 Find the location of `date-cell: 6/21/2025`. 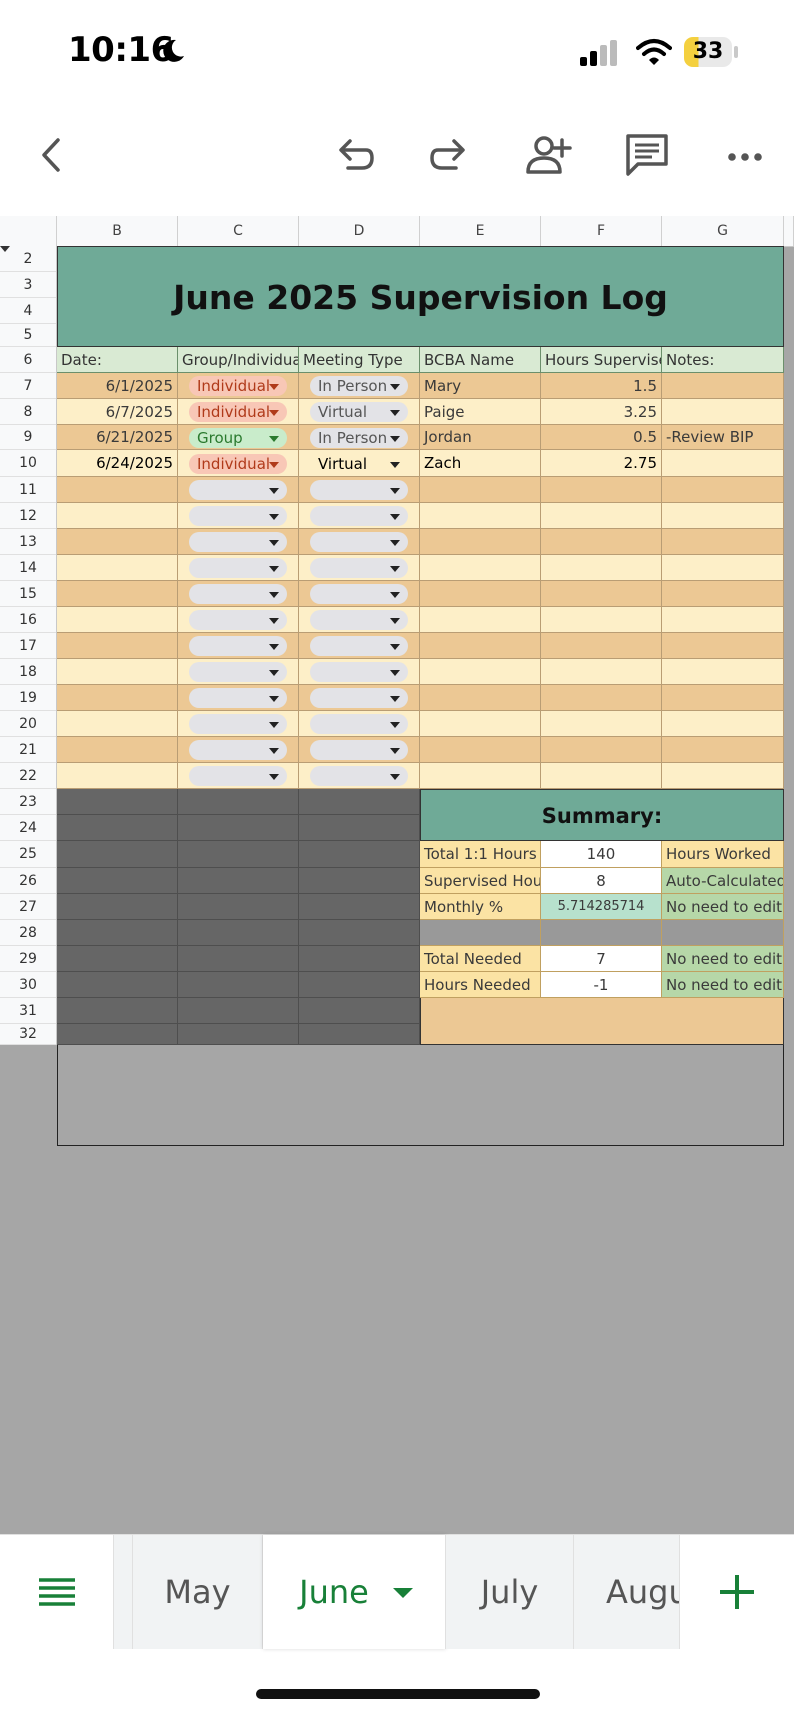

date-cell: 6/21/2025 is located at coordinates (117, 437).